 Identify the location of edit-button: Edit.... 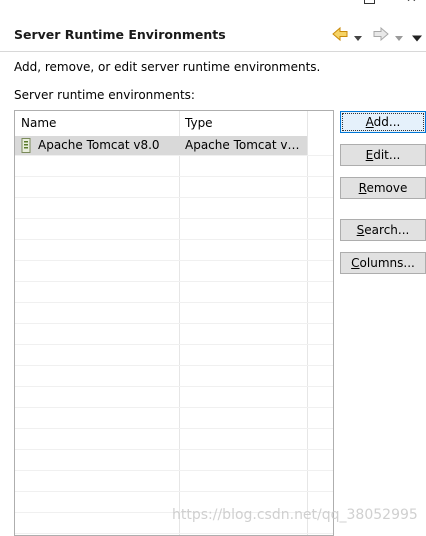
(383, 155).